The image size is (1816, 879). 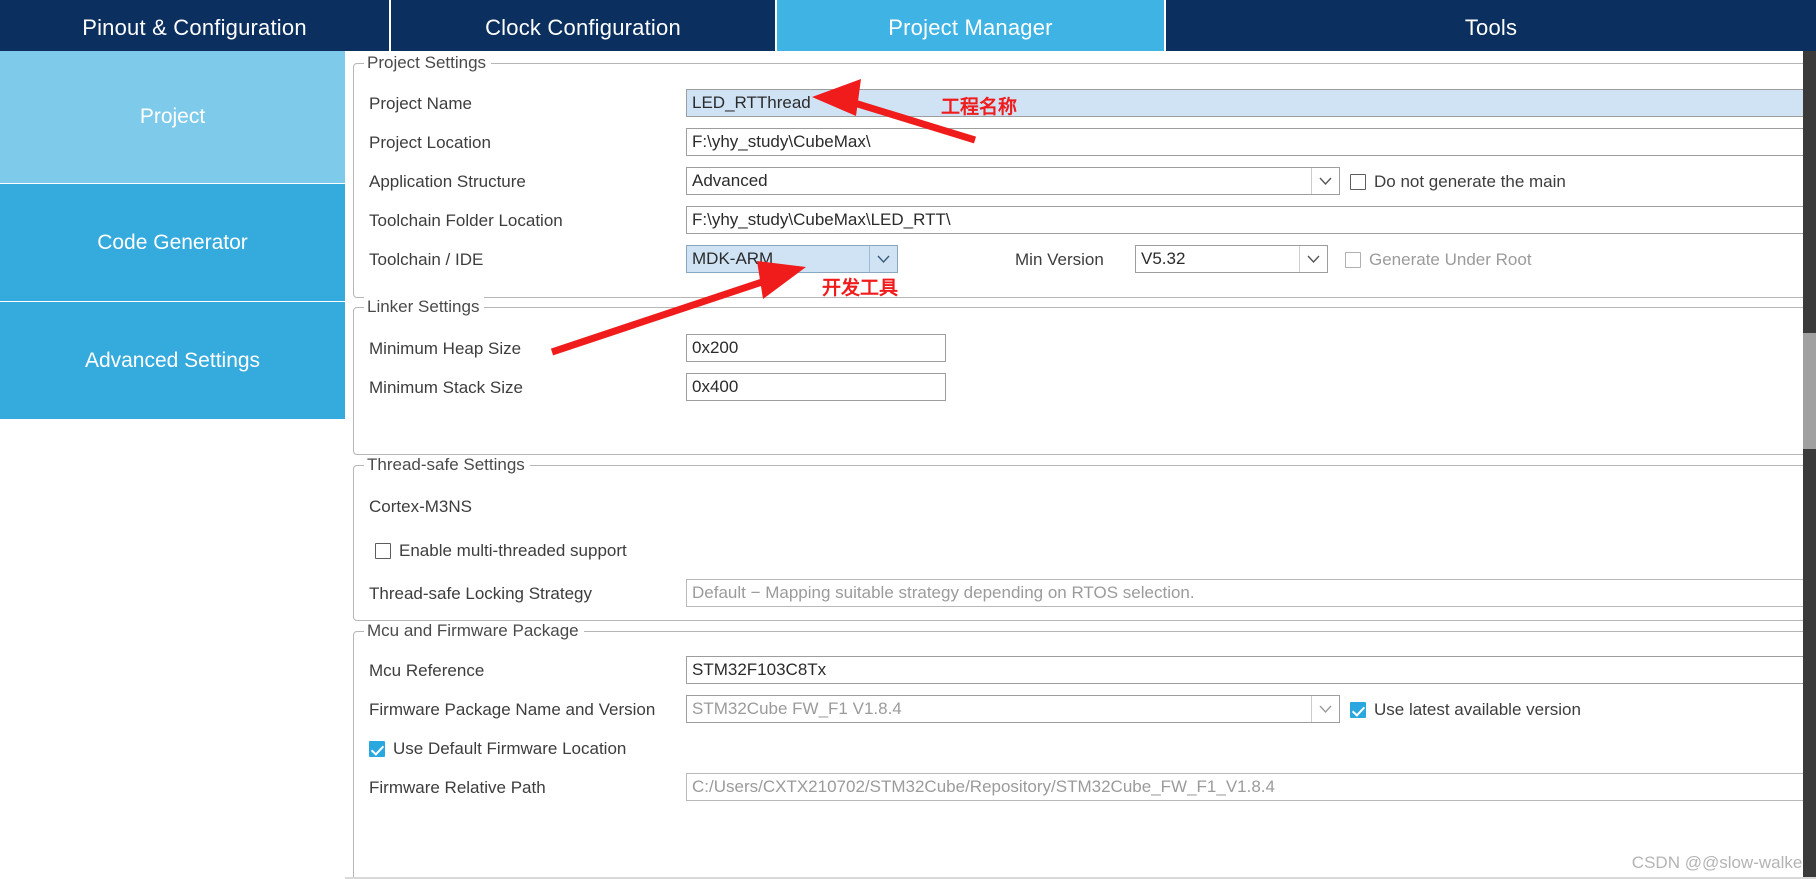 What do you see at coordinates (1251, 670) in the screenshot?
I see `input-mcu-reference: STM32F103C8Tx` at bounding box center [1251, 670].